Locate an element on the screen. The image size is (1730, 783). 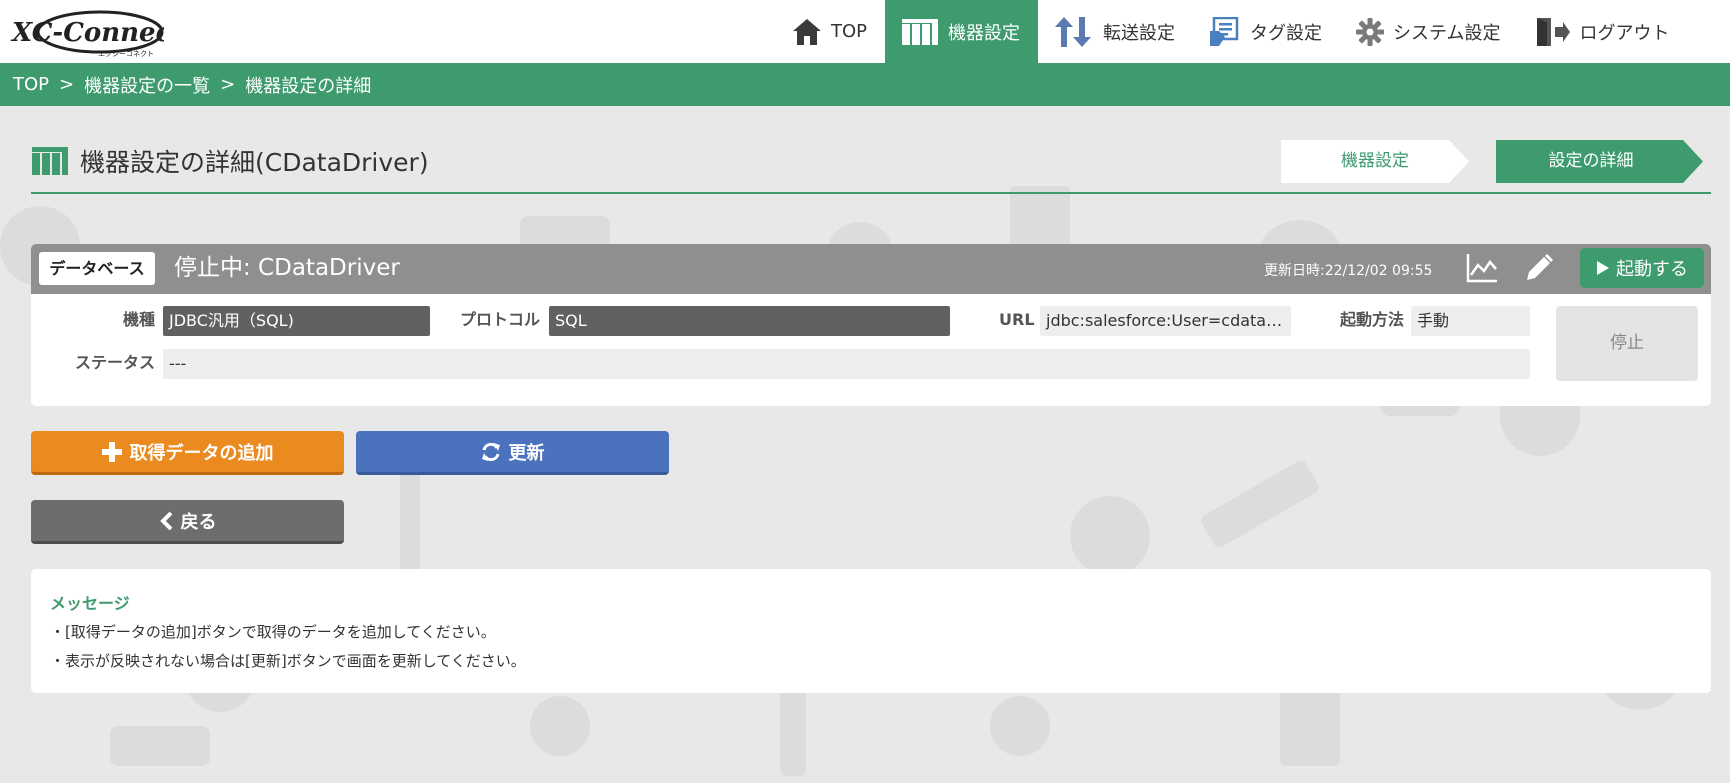
breadcrumb-device-list: 機器設定の一覧 is located at coordinates (147, 85).